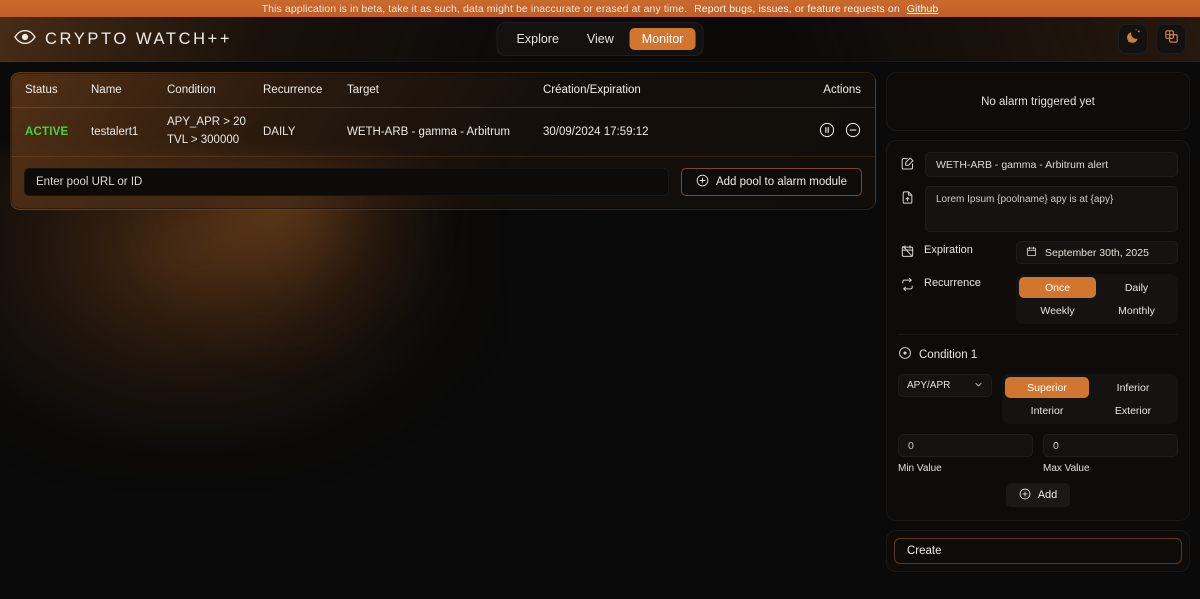 The image size is (1200, 599). Describe the element at coordinates (346, 181) in the screenshot. I see `pool-url-input` at that location.